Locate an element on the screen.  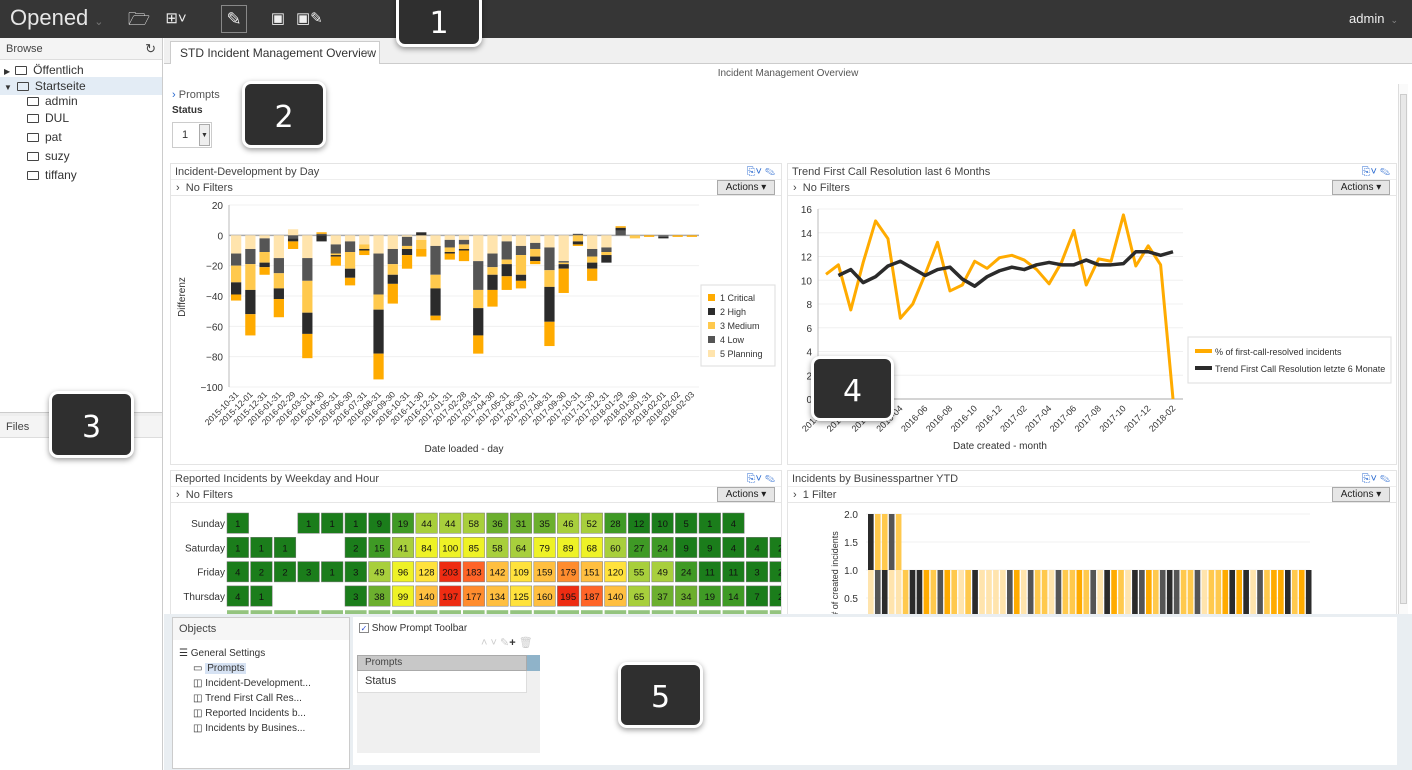
dropdown-arrow-icon: ▼ is located at coordinates (204, 135).